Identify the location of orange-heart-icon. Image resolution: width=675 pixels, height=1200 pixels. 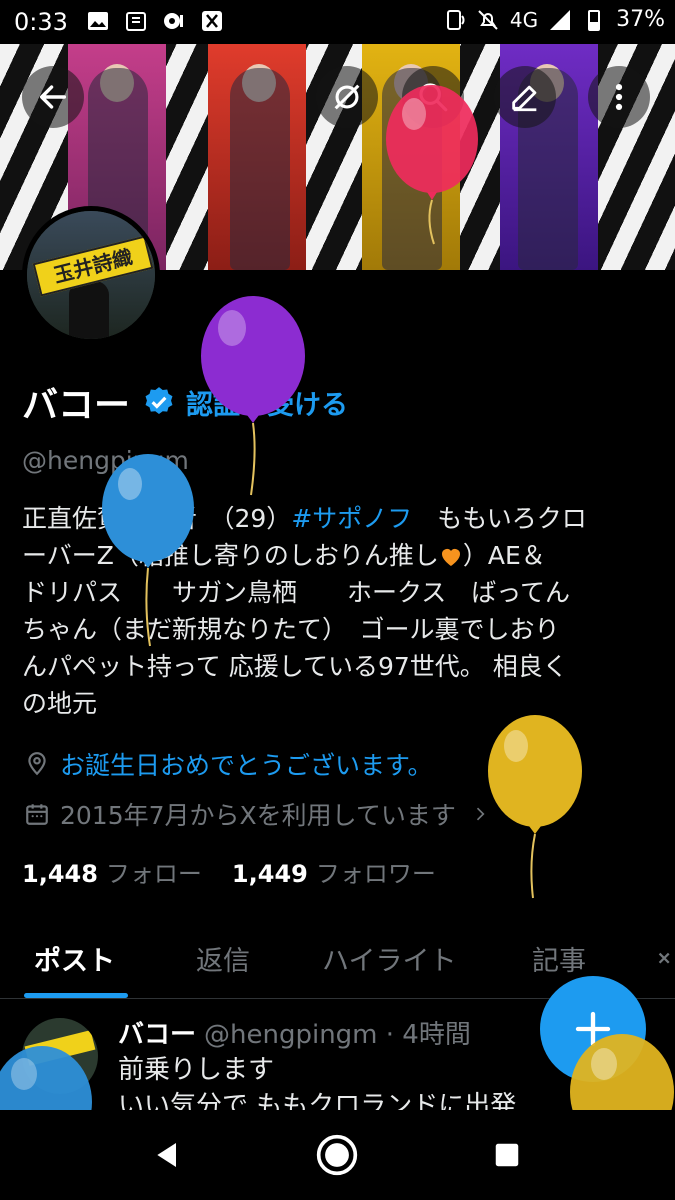
(450, 557).